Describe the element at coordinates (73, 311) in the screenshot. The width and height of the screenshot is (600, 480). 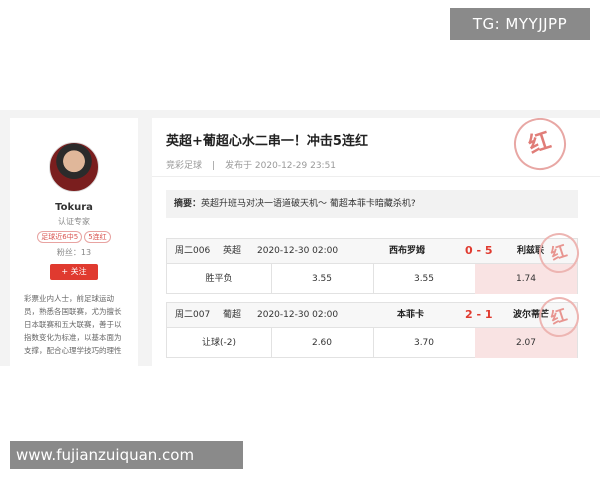
I see `bio-line: 员，熟悉各国联赛，尤为擅长` at that location.